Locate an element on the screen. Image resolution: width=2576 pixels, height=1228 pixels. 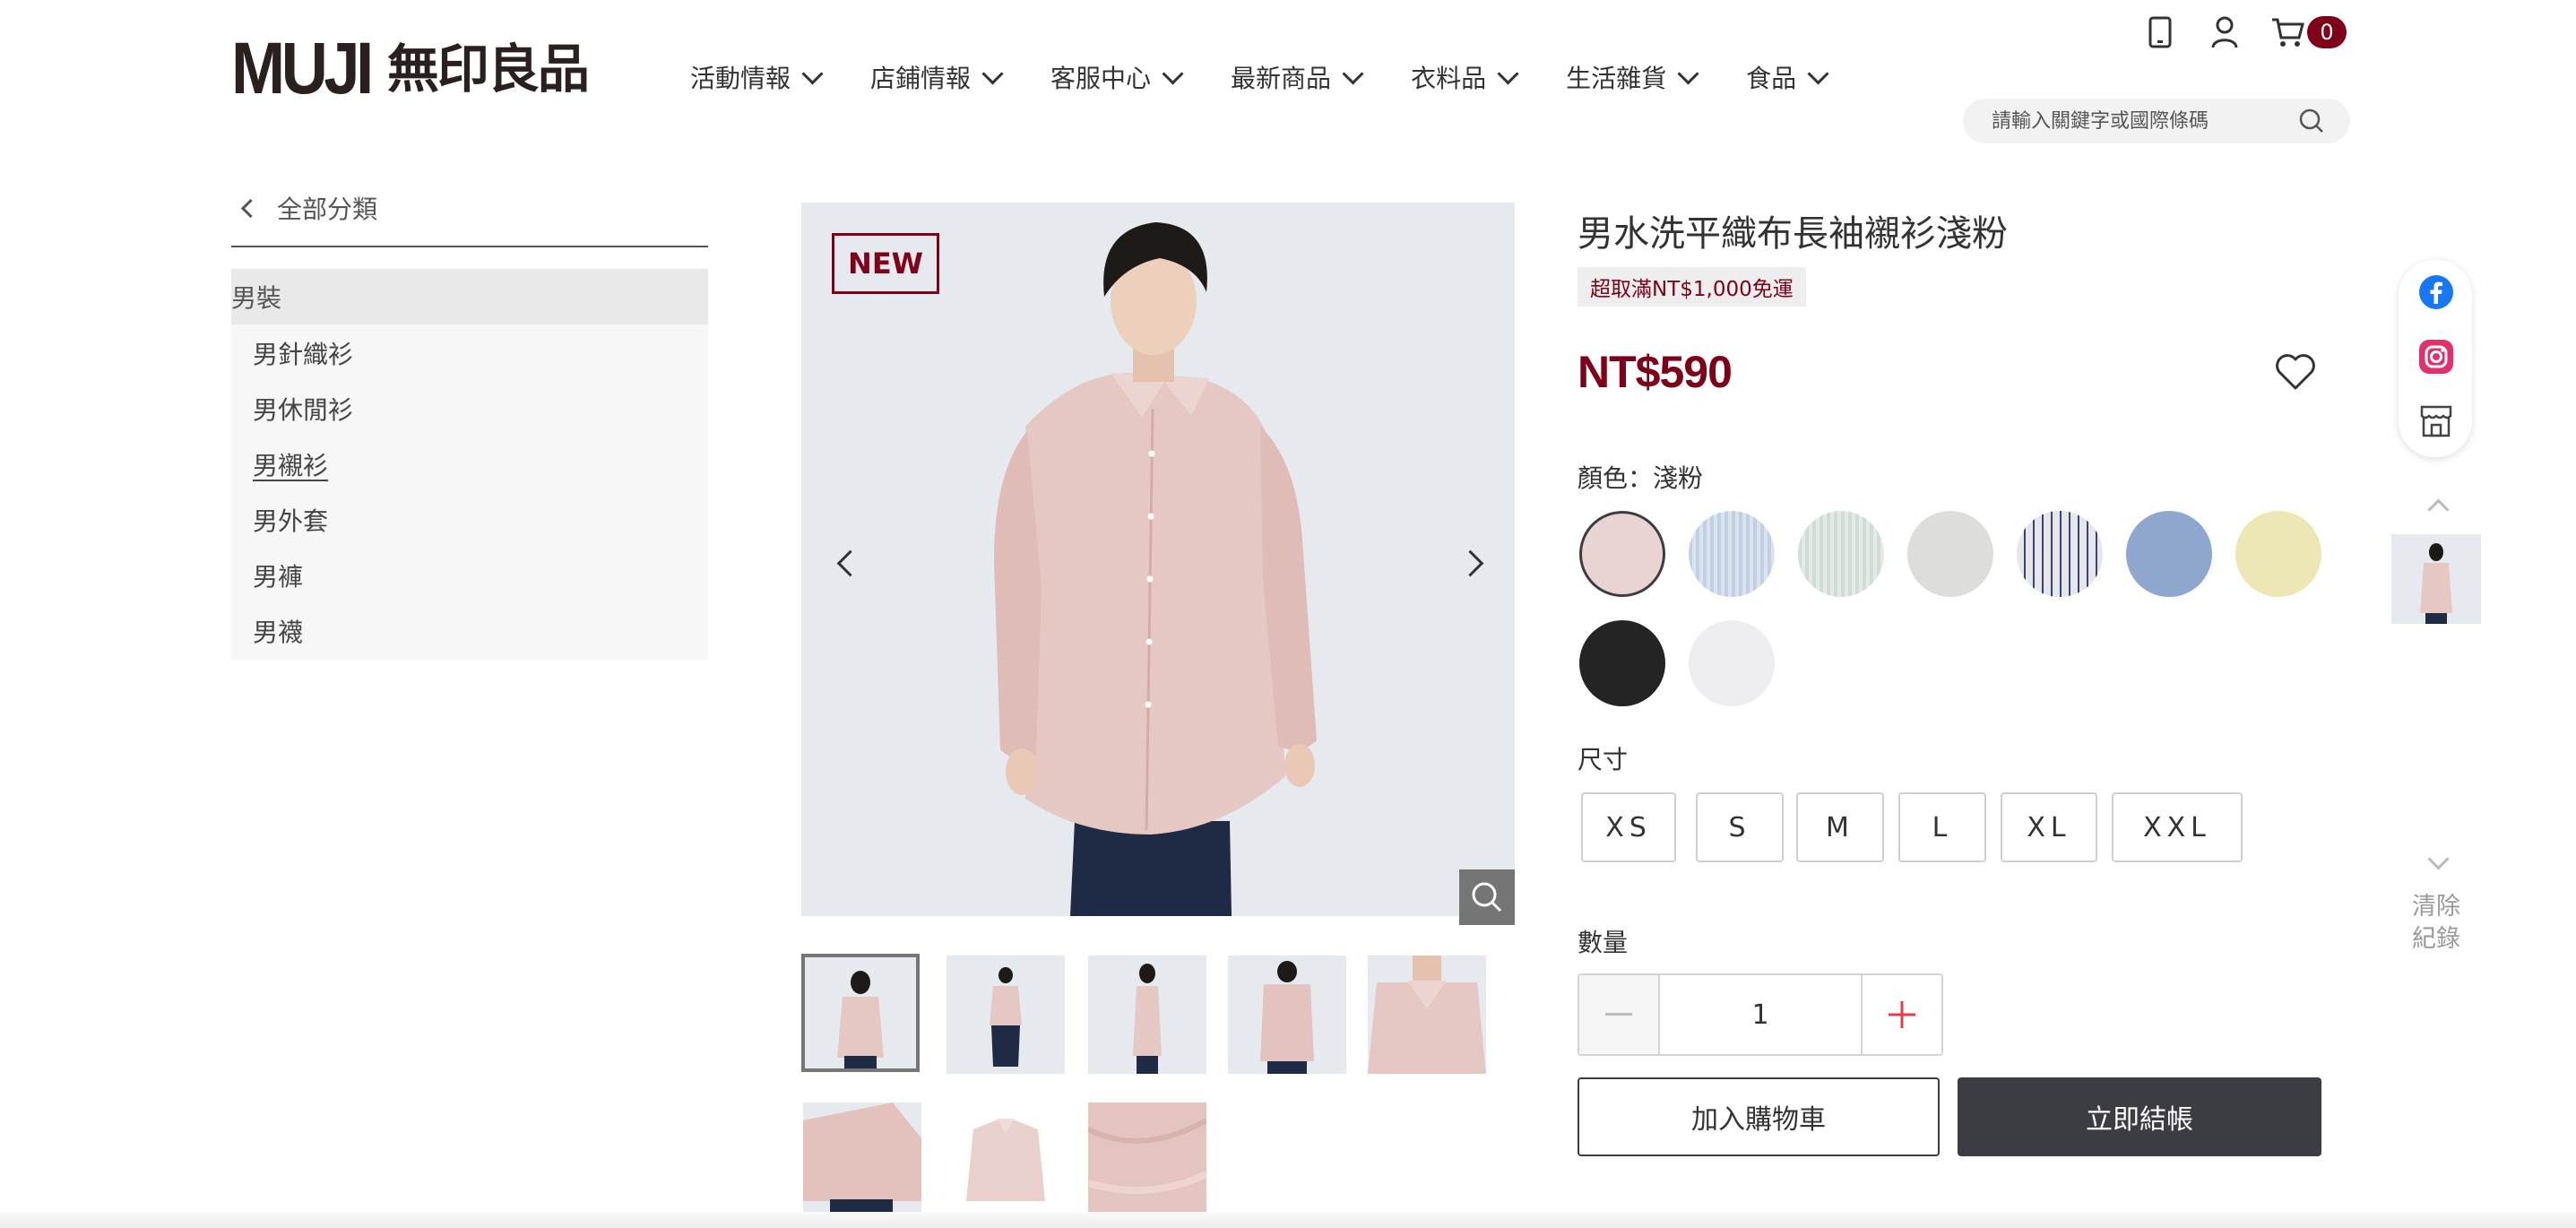
nav-label: 最新商品 is located at coordinates (1281, 78).